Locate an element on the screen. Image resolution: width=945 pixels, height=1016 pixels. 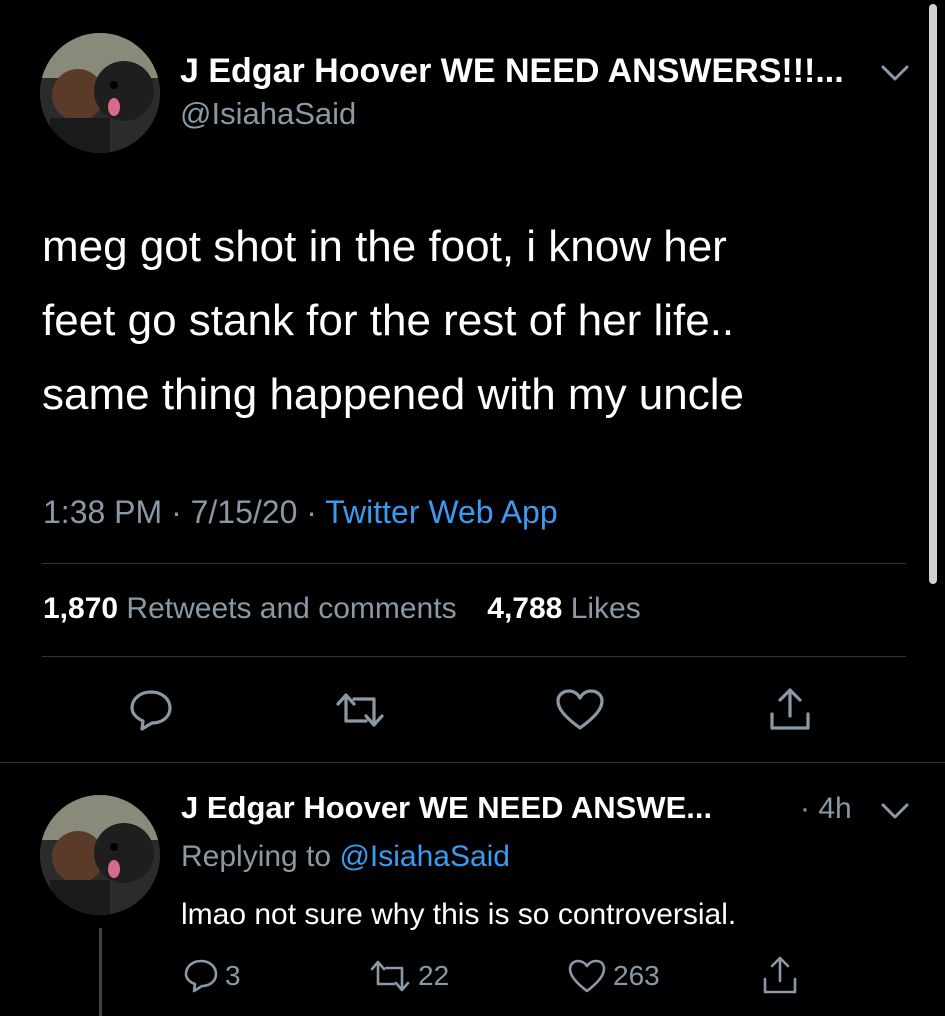
replying-to-label: Replying to is located at coordinates (256, 856).